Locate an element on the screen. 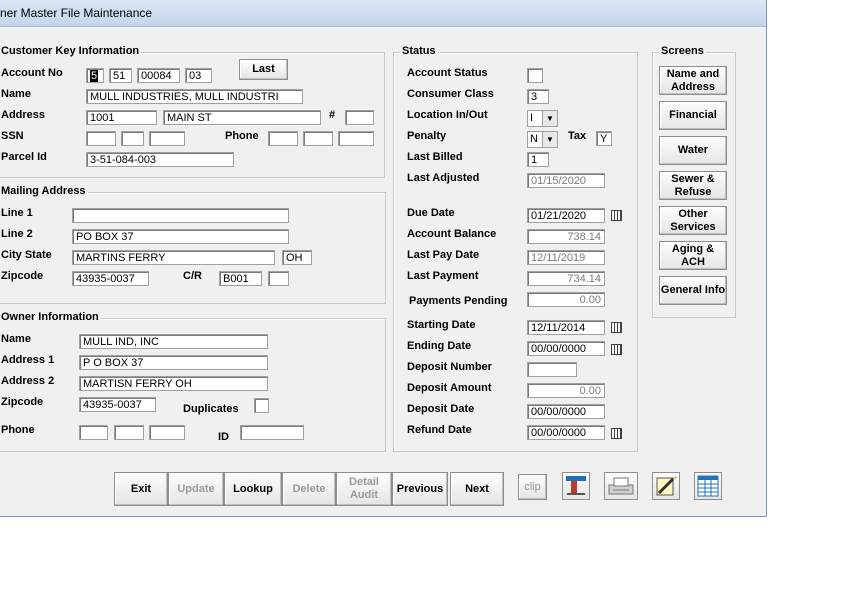  consumer-class-field: 3 is located at coordinates (538, 96).